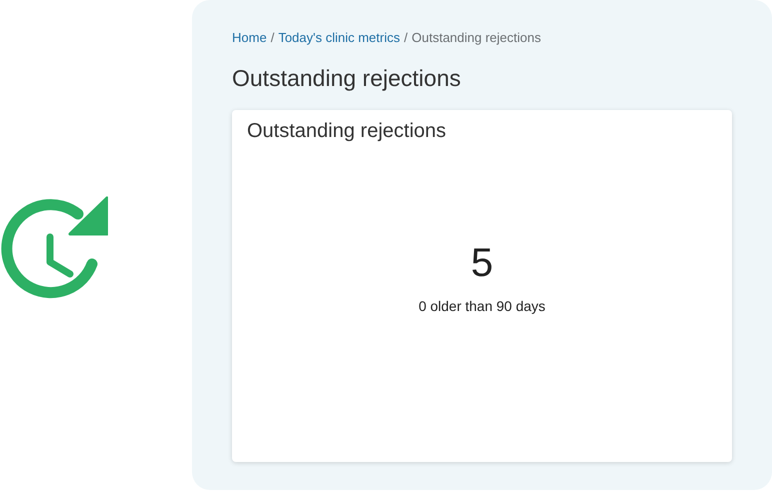  What do you see at coordinates (482, 306) in the screenshot?
I see `metric-caption: 0 older than 90 days` at bounding box center [482, 306].